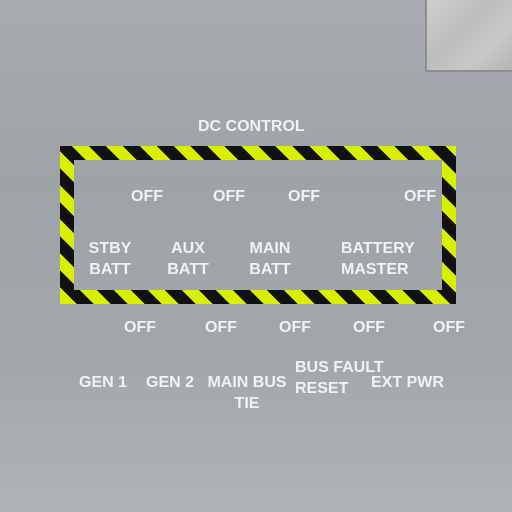 The width and height of the screenshot is (512, 512). What do you see at coordinates (188, 259) in the screenshot?
I see `aux-batt-label: AUX BATT` at bounding box center [188, 259].